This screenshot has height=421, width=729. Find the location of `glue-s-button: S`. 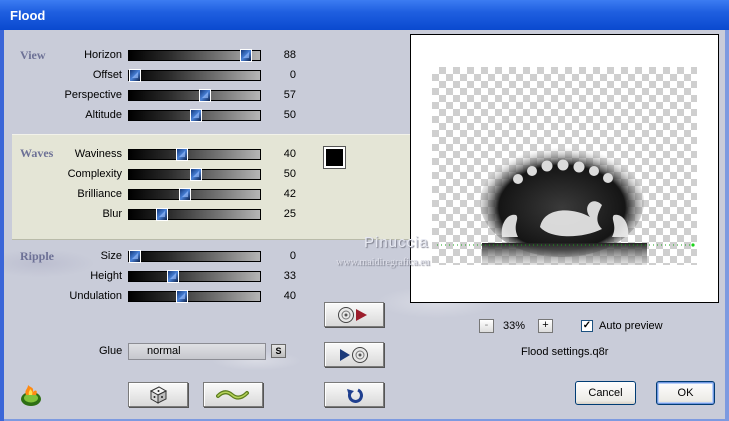

glue-s-button: S is located at coordinates (278, 351).